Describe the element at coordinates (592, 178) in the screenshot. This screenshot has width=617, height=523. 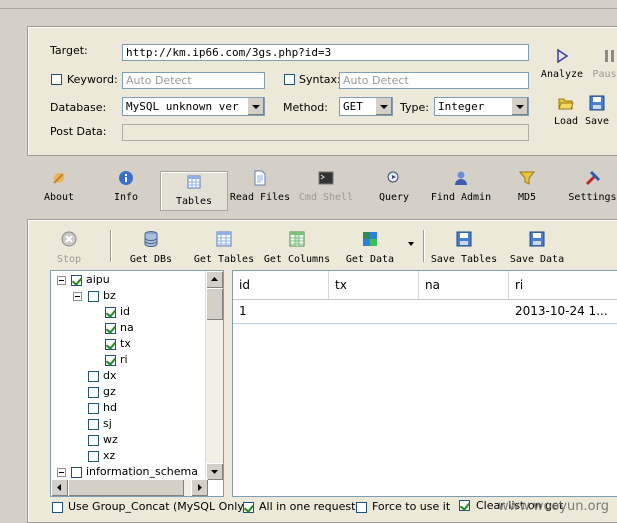
I see `tools-icon` at that location.